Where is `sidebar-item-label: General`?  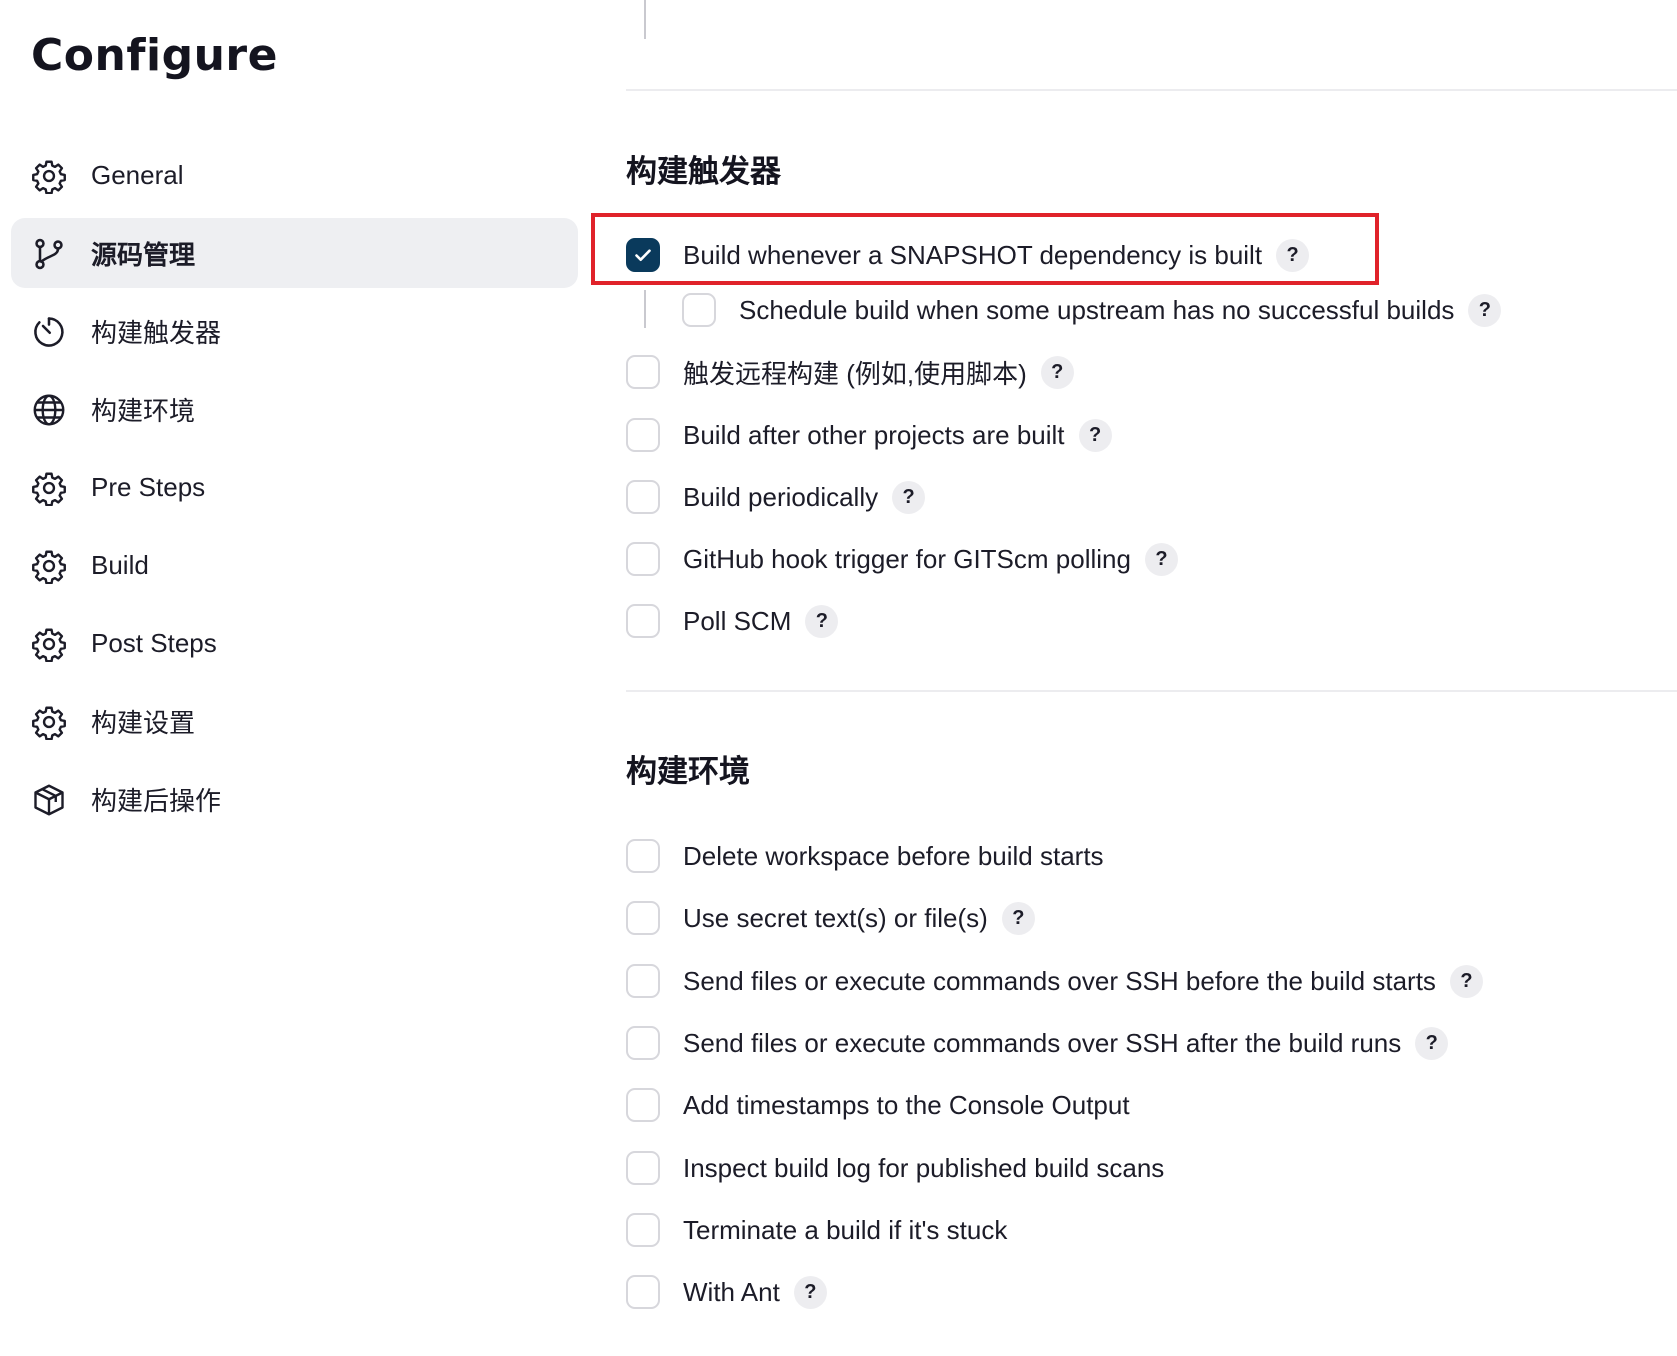
sidebar-item-label: General is located at coordinates (137, 174).